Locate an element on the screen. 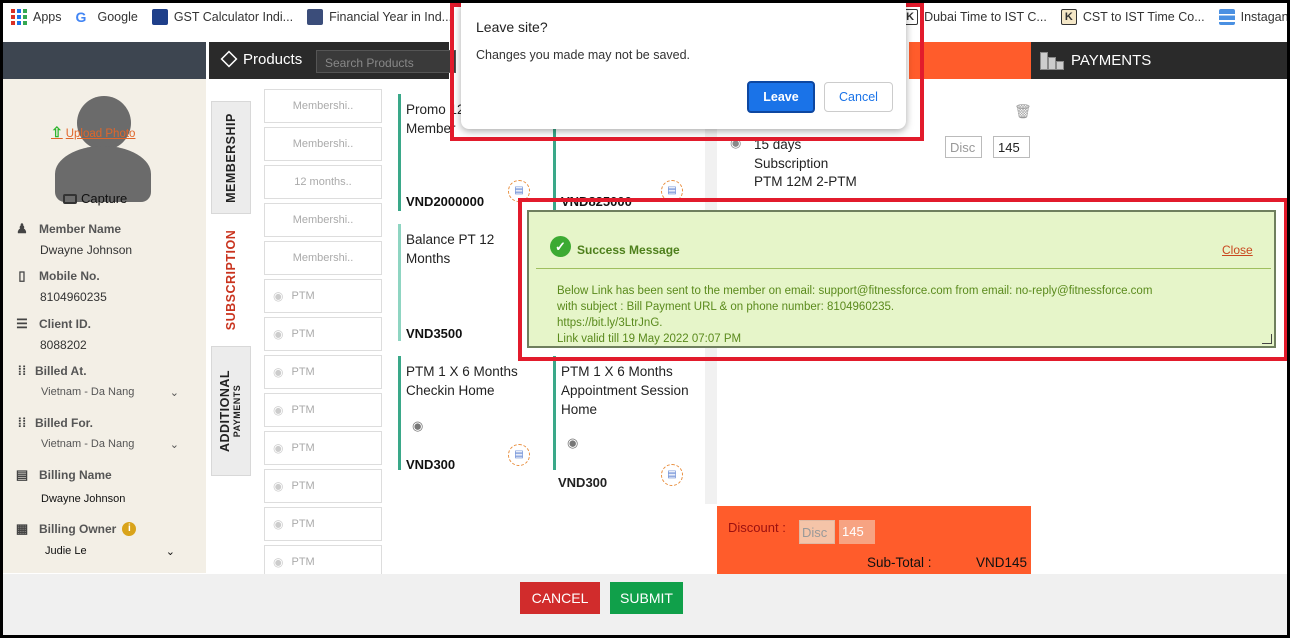 The height and width of the screenshot is (638, 1290). dialog-message: Changes you made may not be saved. is located at coordinates (583, 55).